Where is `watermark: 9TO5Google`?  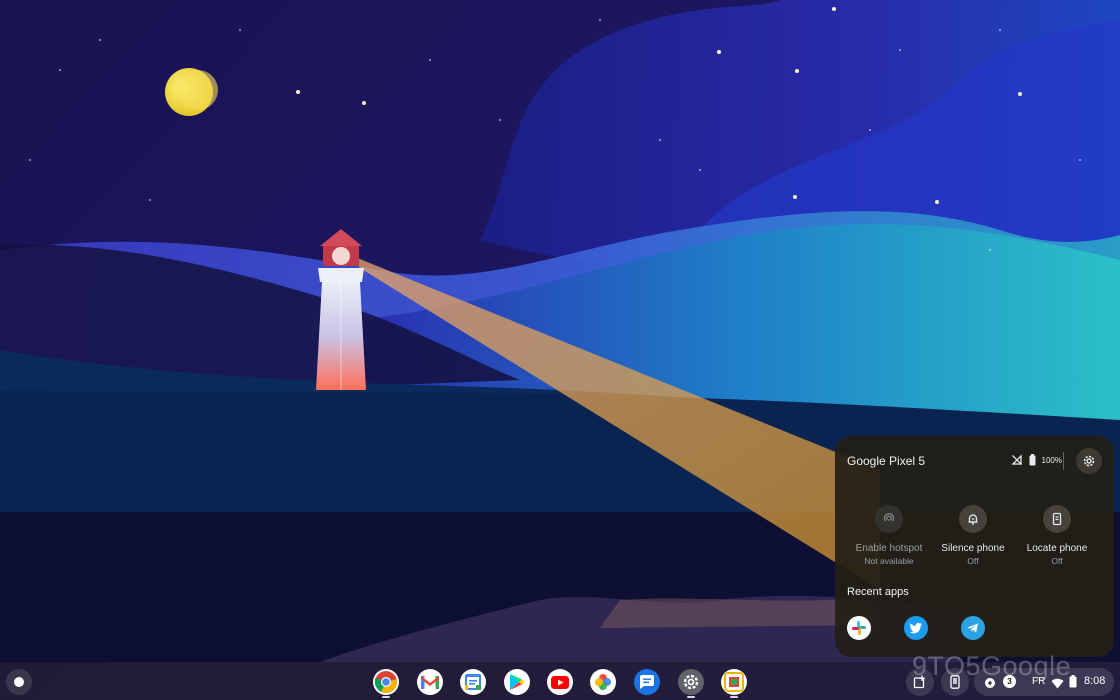
watermark: 9TO5Google is located at coordinates (992, 666).